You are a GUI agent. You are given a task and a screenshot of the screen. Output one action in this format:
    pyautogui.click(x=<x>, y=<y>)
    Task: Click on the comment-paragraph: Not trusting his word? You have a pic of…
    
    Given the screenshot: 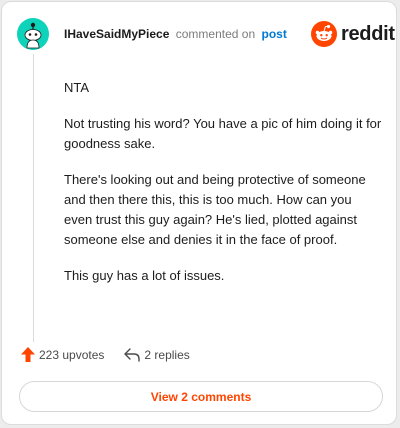 What is the action you would take?
    pyautogui.click(x=223, y=133)
    